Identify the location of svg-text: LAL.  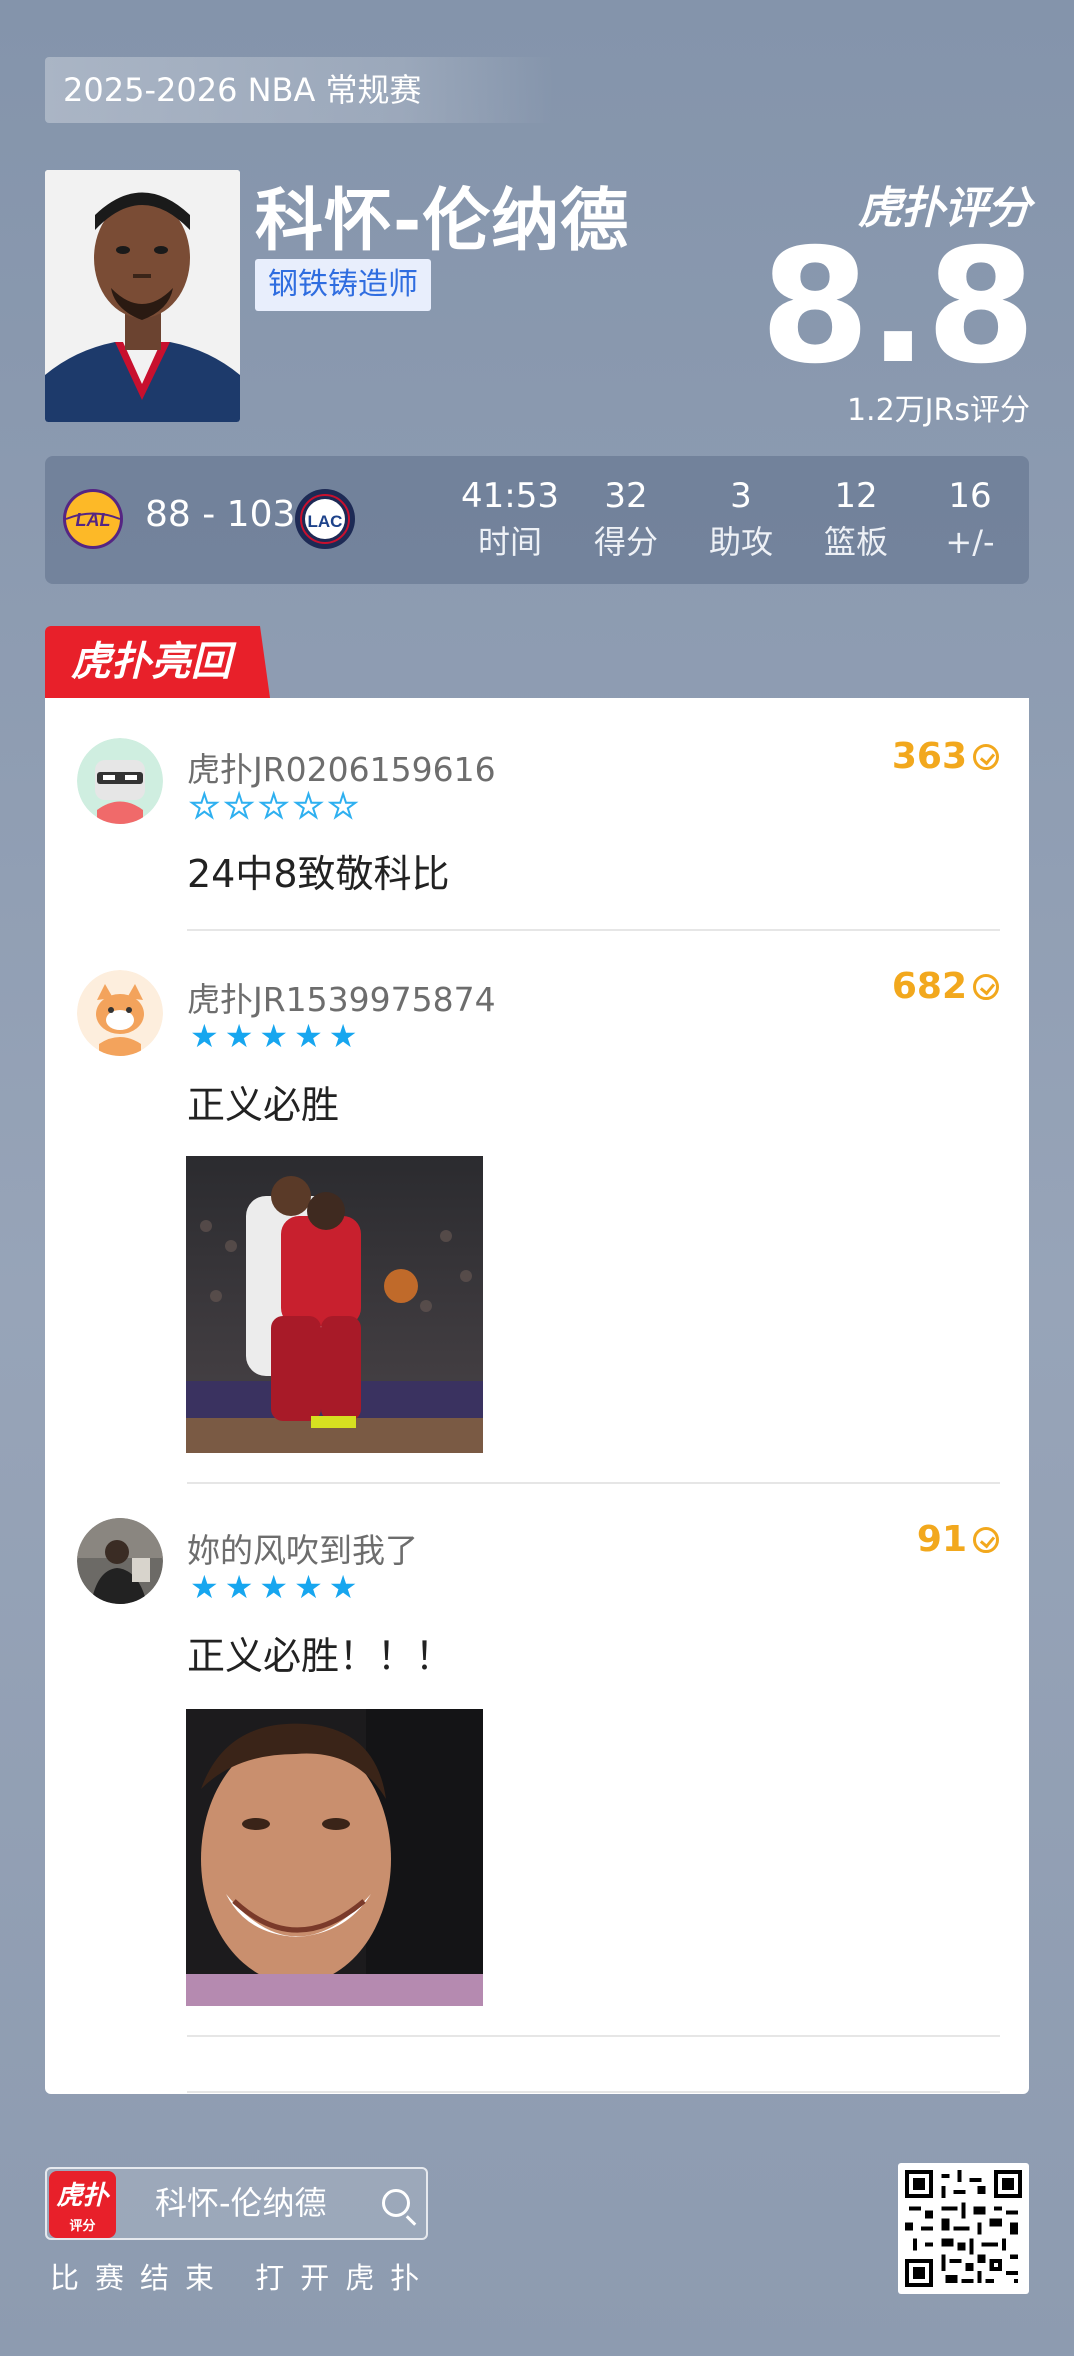
(93, 520).